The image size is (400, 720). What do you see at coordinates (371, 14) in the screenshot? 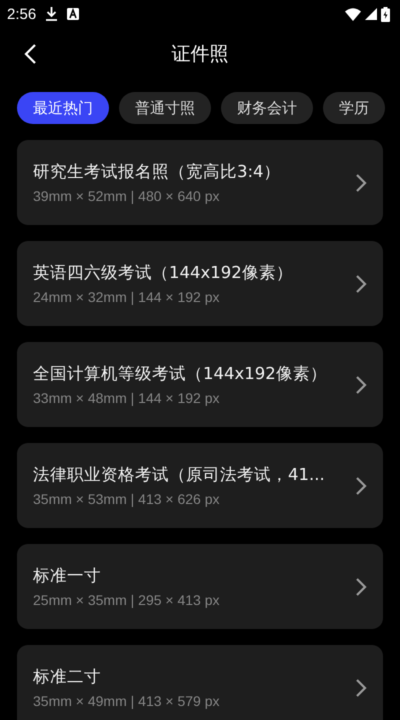
I see `signal-icon` at bounding box center [371, 14].